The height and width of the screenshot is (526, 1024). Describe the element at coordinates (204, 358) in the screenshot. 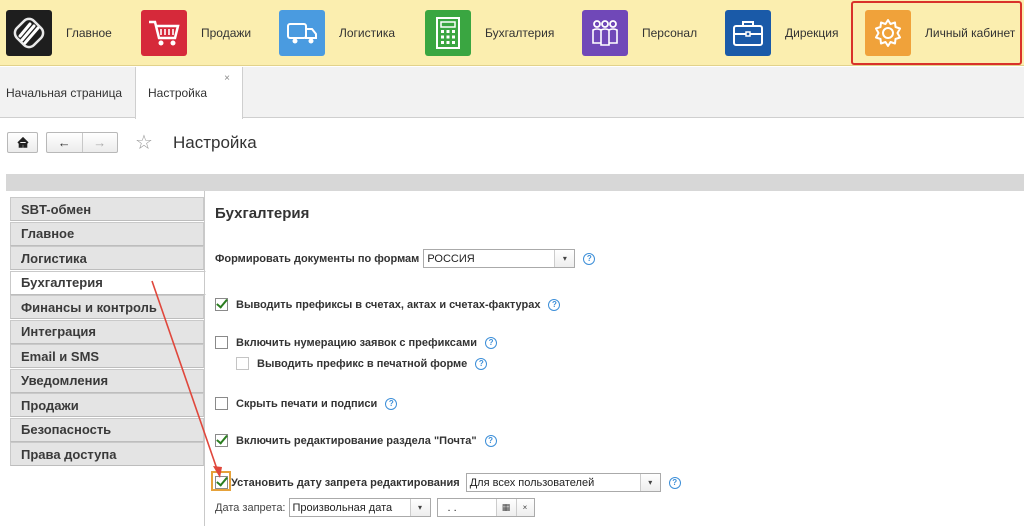

I see `menu-divider` at that location.